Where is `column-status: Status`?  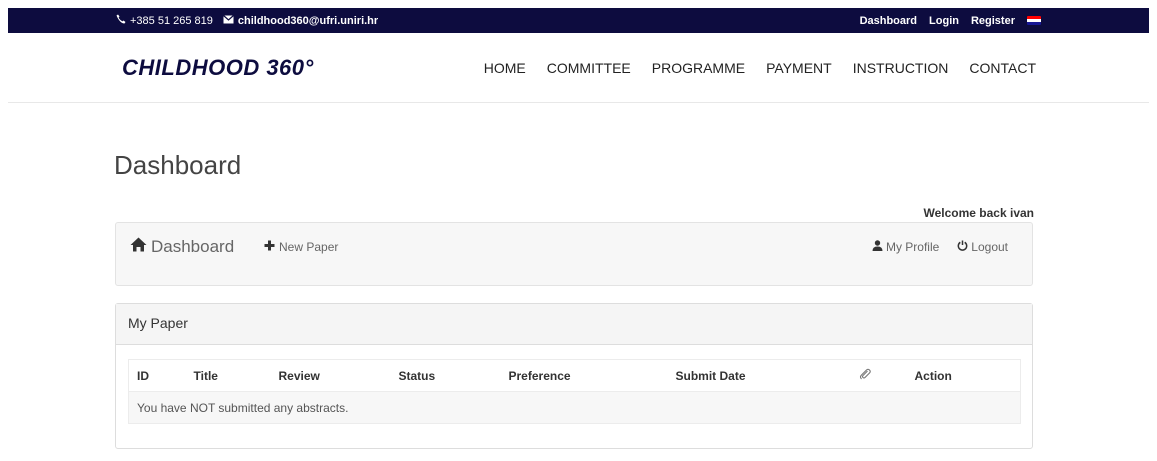 column-status: Status is located at coordinates (445, 375).